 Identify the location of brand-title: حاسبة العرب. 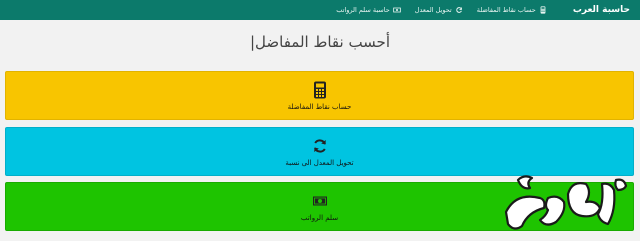
(601, 10).